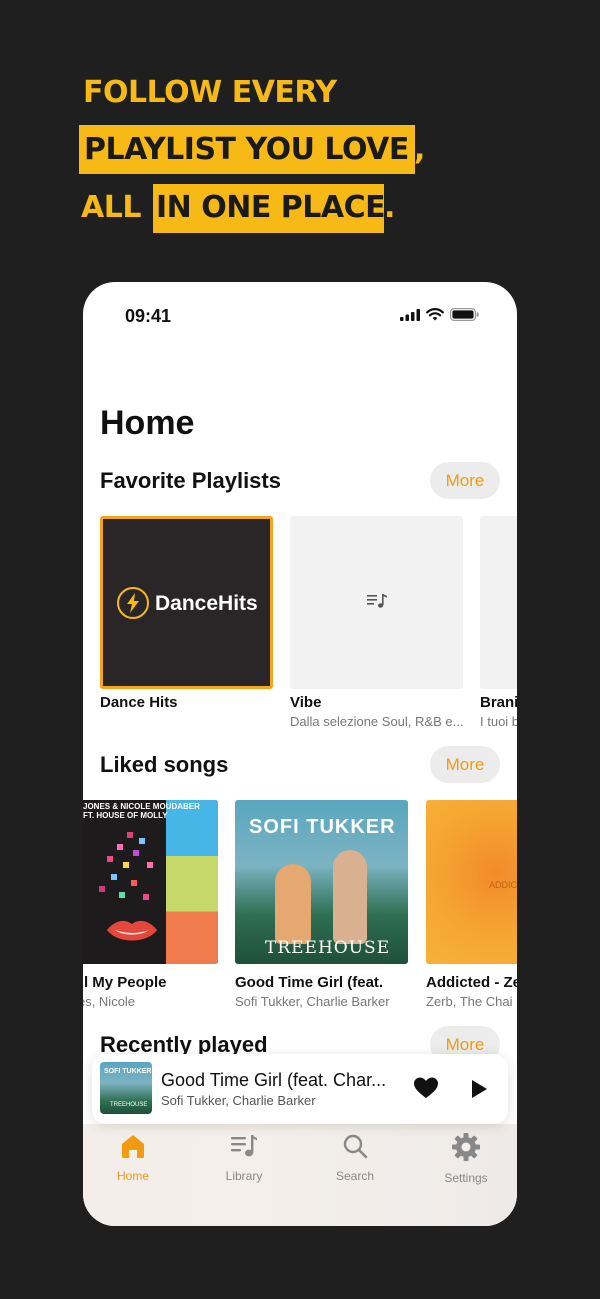 The height and width of the screenshot is (1299, 600). Describe the element at coordinates (271, 207) in the screenshot. I see `promo-line-3-b: IN ONE PLACE` at that location.